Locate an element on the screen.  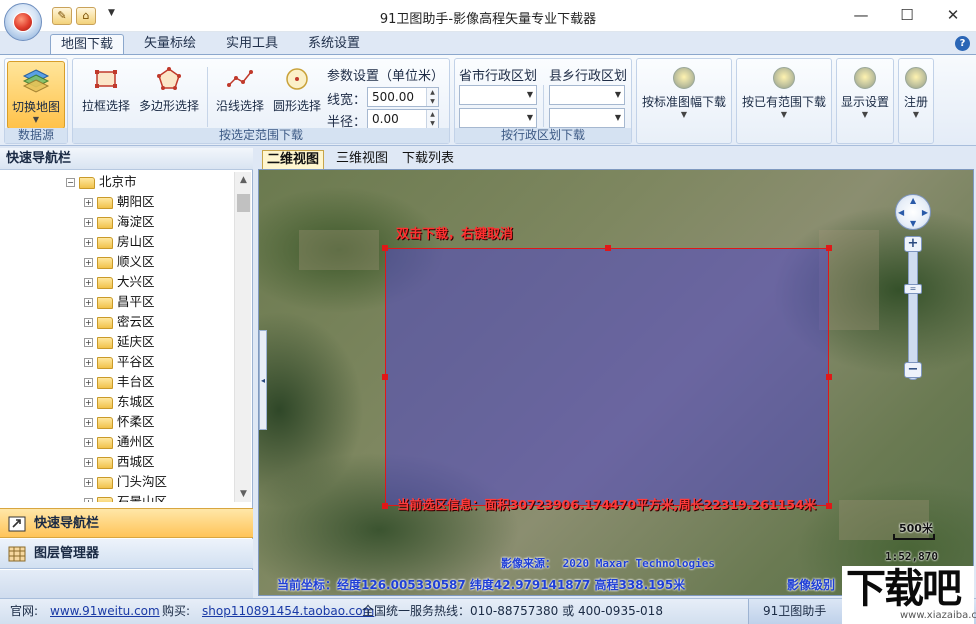
tree-node-district: + 西城区 is located at coordinates (119, 462).